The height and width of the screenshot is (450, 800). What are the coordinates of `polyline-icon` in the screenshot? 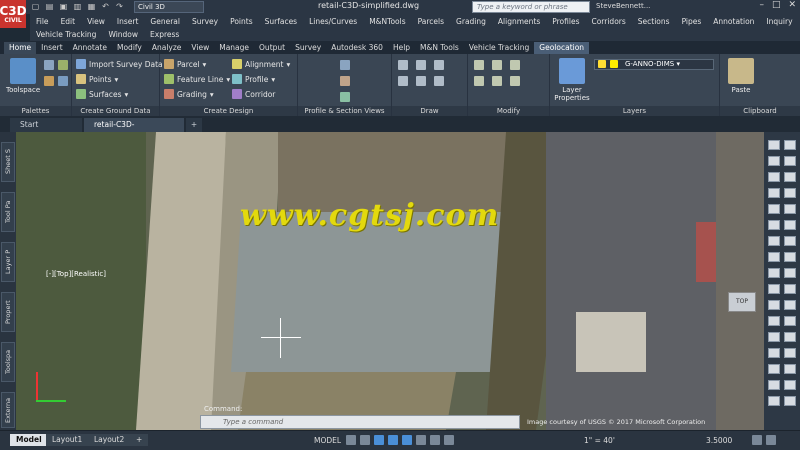 It's located at (421, 65).